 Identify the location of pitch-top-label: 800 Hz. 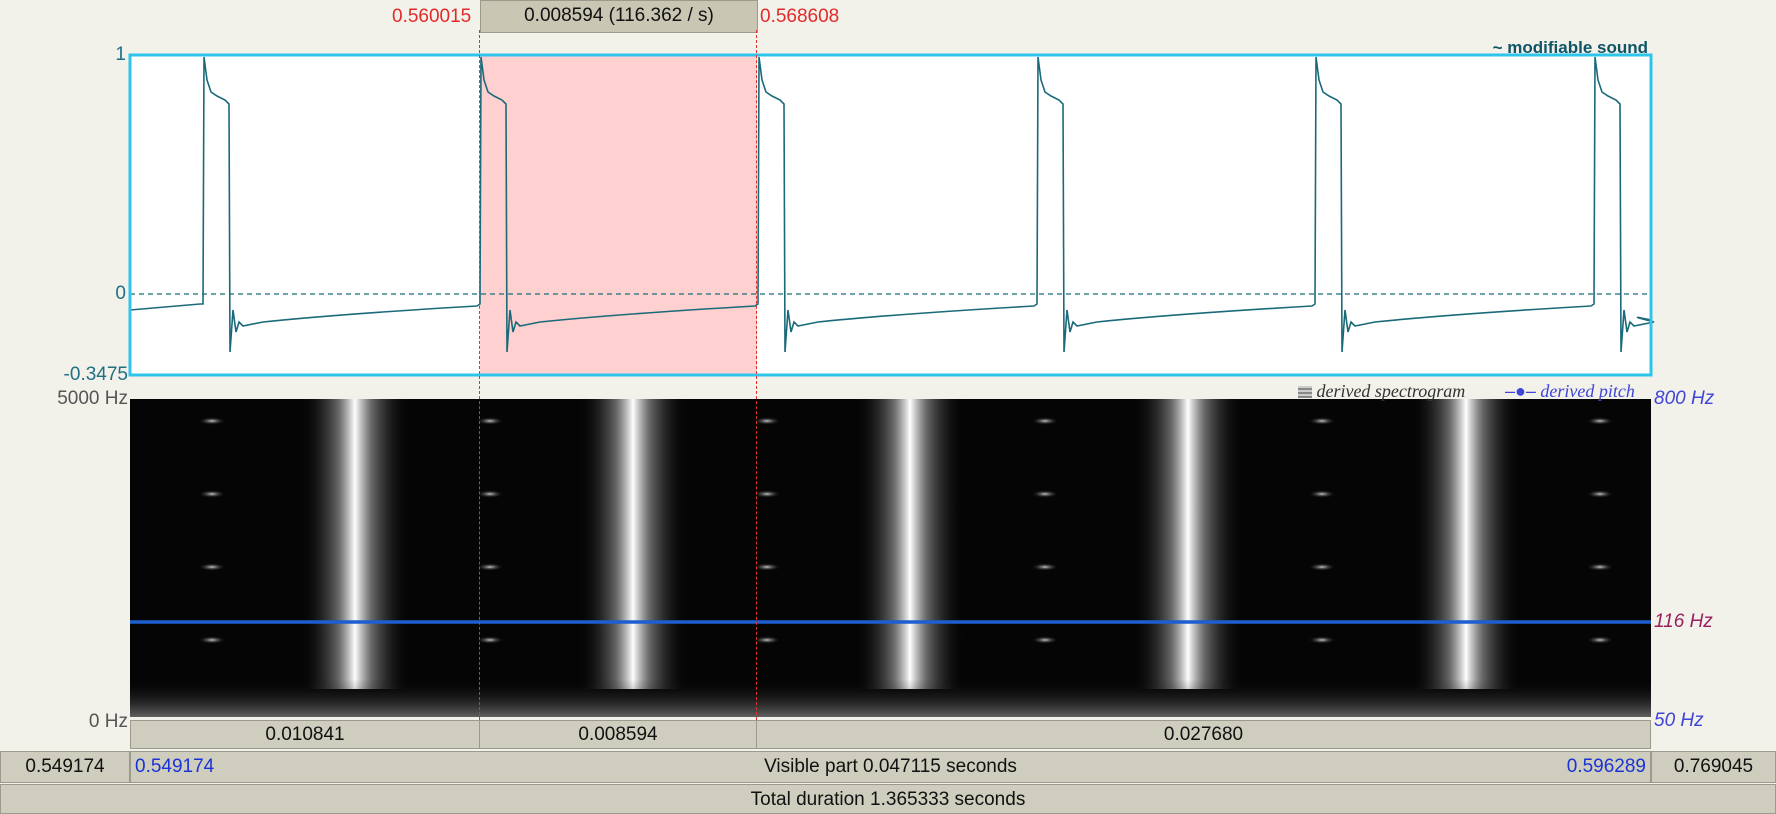
(1684, 398).